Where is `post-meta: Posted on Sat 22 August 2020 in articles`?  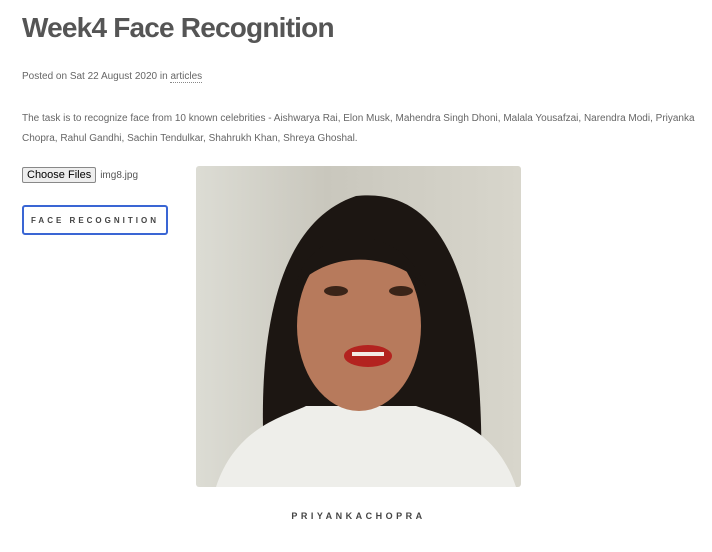
post-meta: Posted on Sat 22 August 2020 in articles is located at coordinates (112, 77).